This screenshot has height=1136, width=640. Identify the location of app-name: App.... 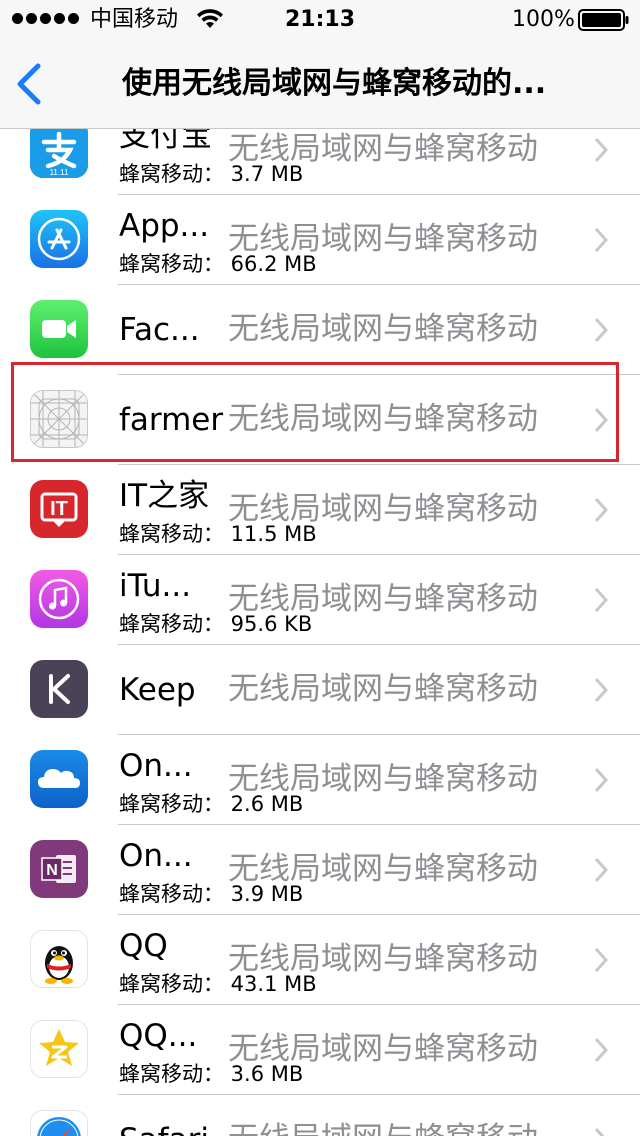
(164, 226).